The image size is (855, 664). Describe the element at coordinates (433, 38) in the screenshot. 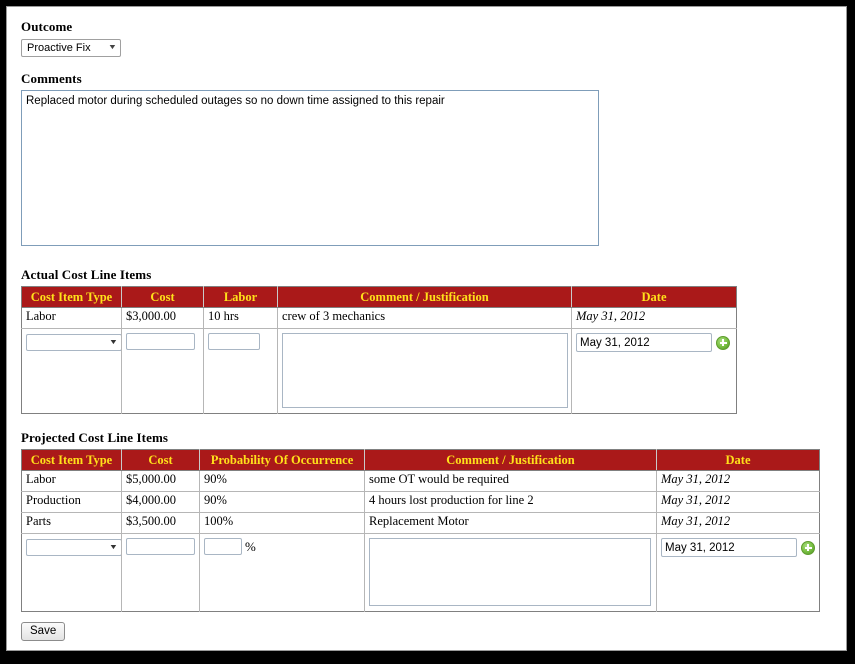

I see `outcome-section: Outcome Proactive Fix ▼` at that location.